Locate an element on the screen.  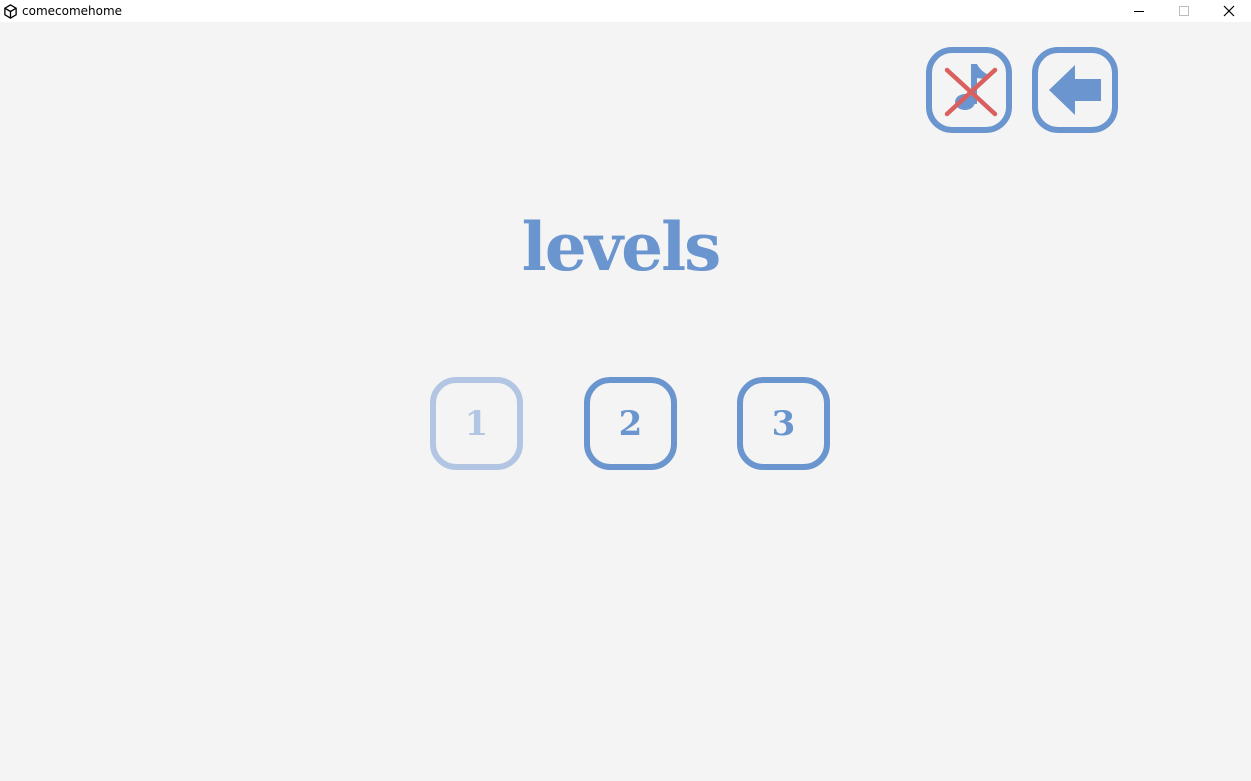
minimize-button is located at coordinates (1138, 11).